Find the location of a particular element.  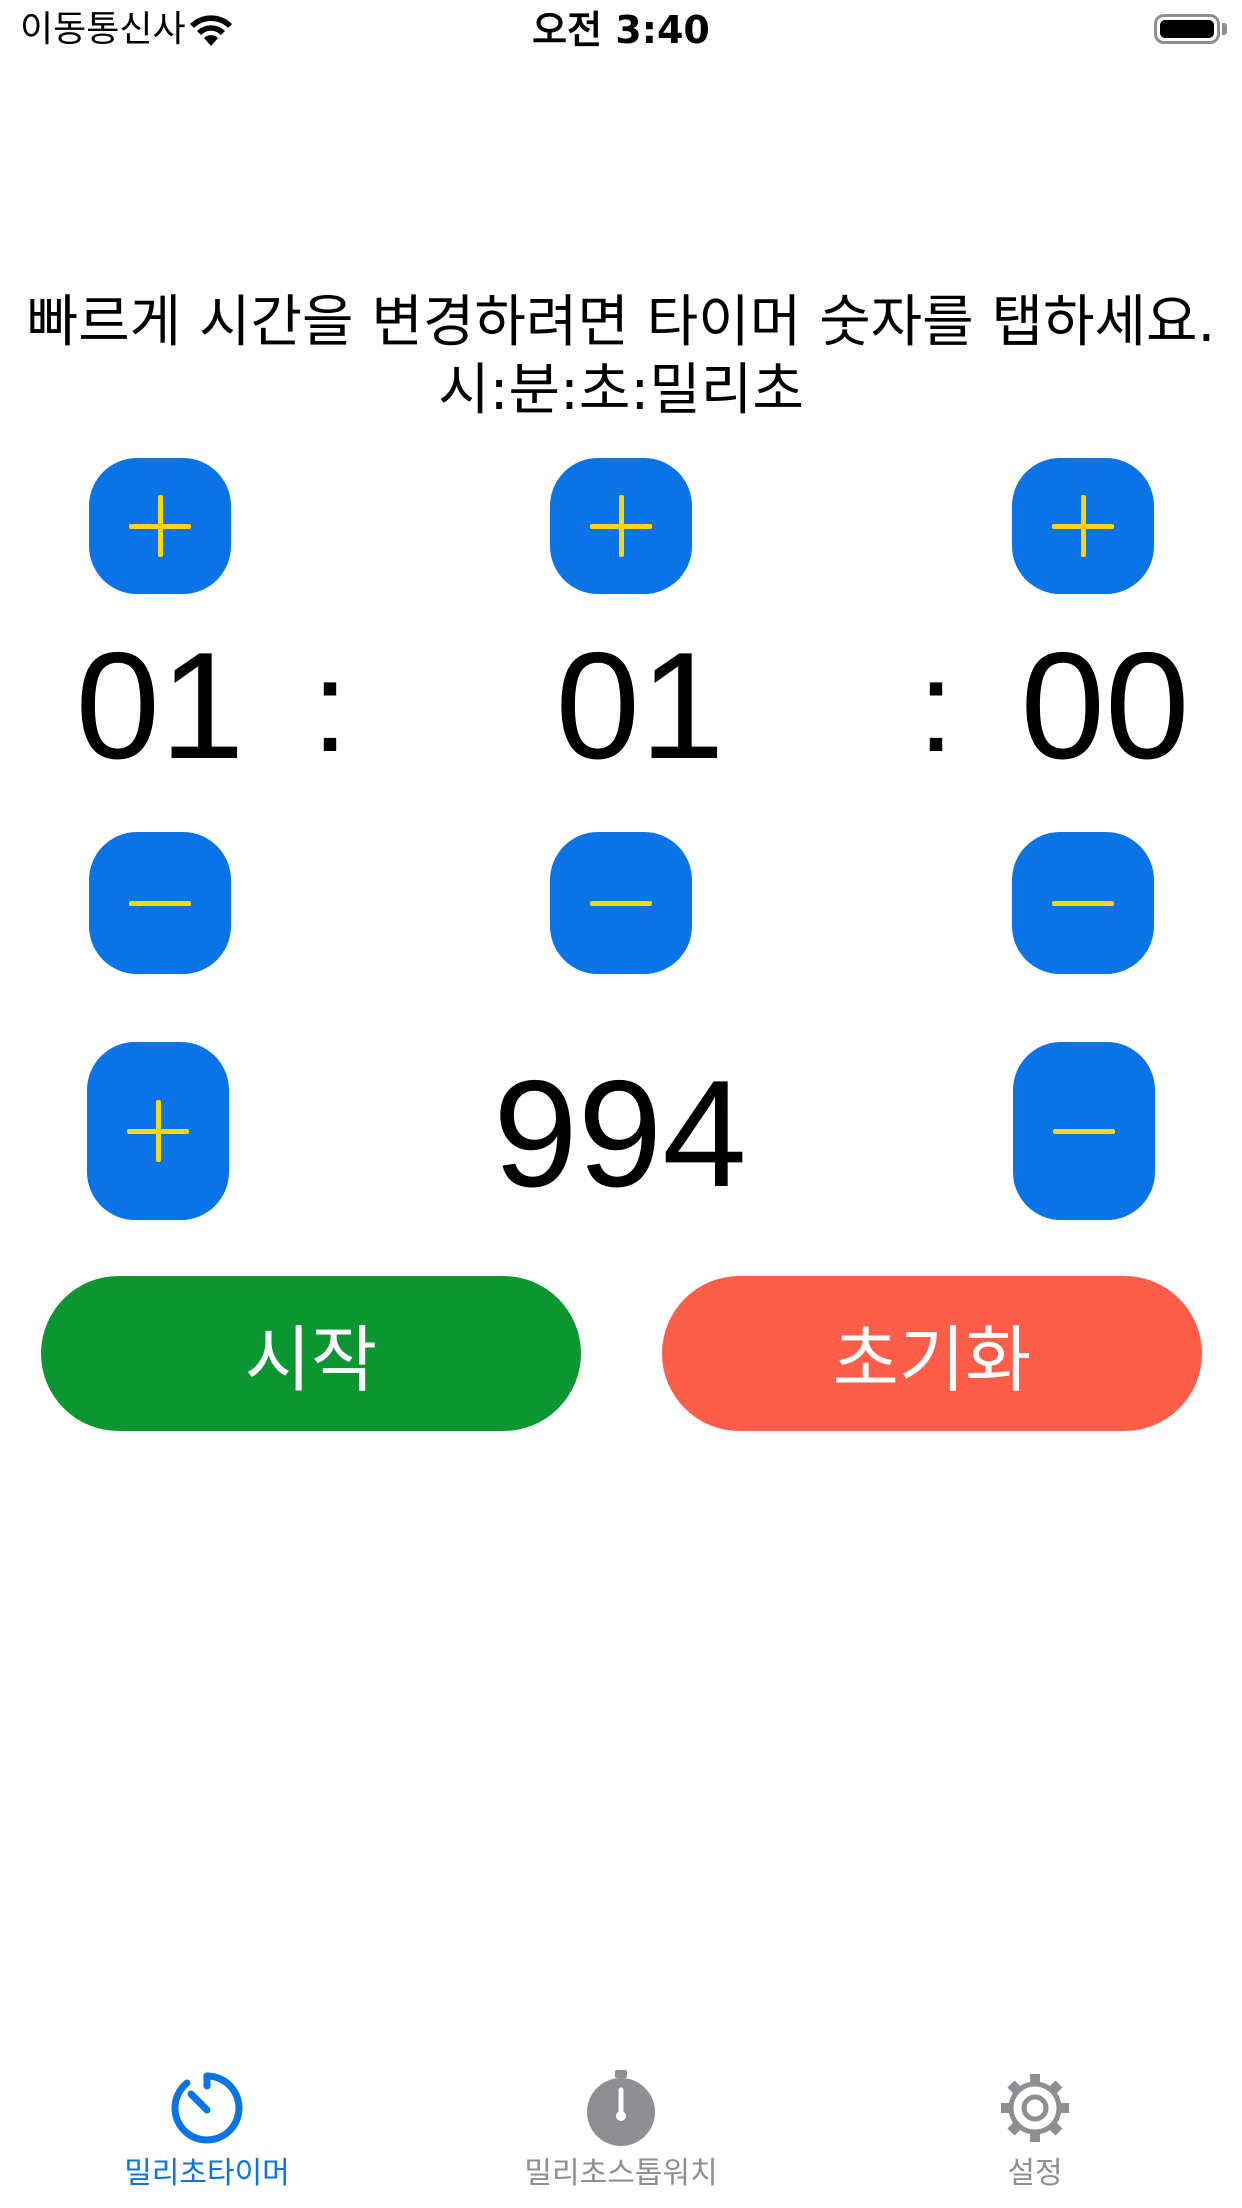

tab-label: 설정 is located at coordinates (1035, 2173).